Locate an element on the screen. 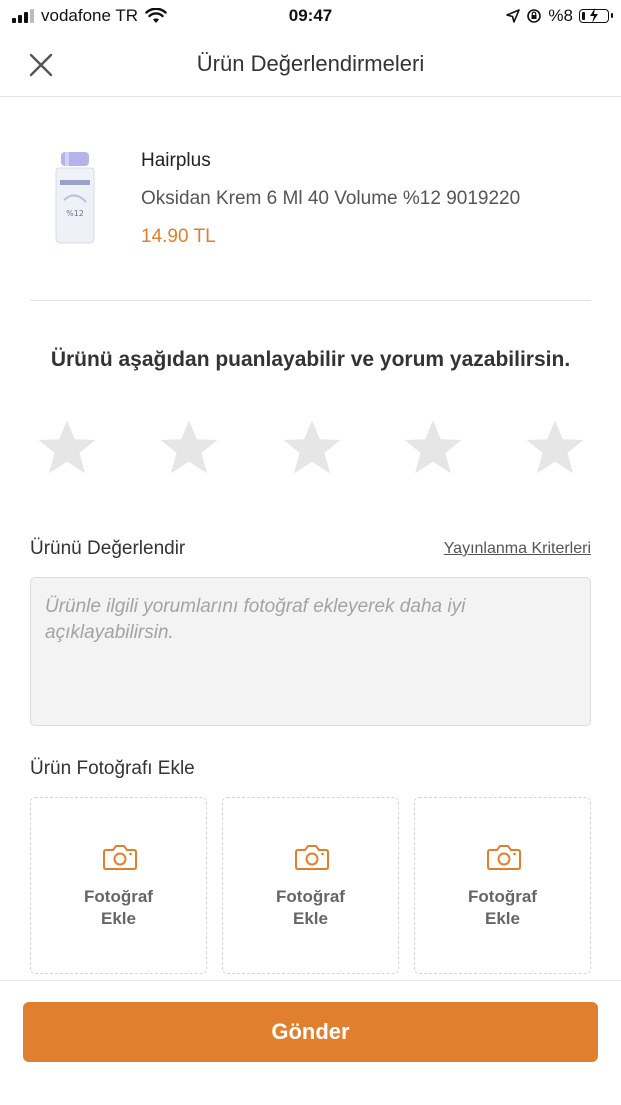 The width and height of the screenshot is (621, 1105). status-right: %8 is located at coordinates (559, 16).